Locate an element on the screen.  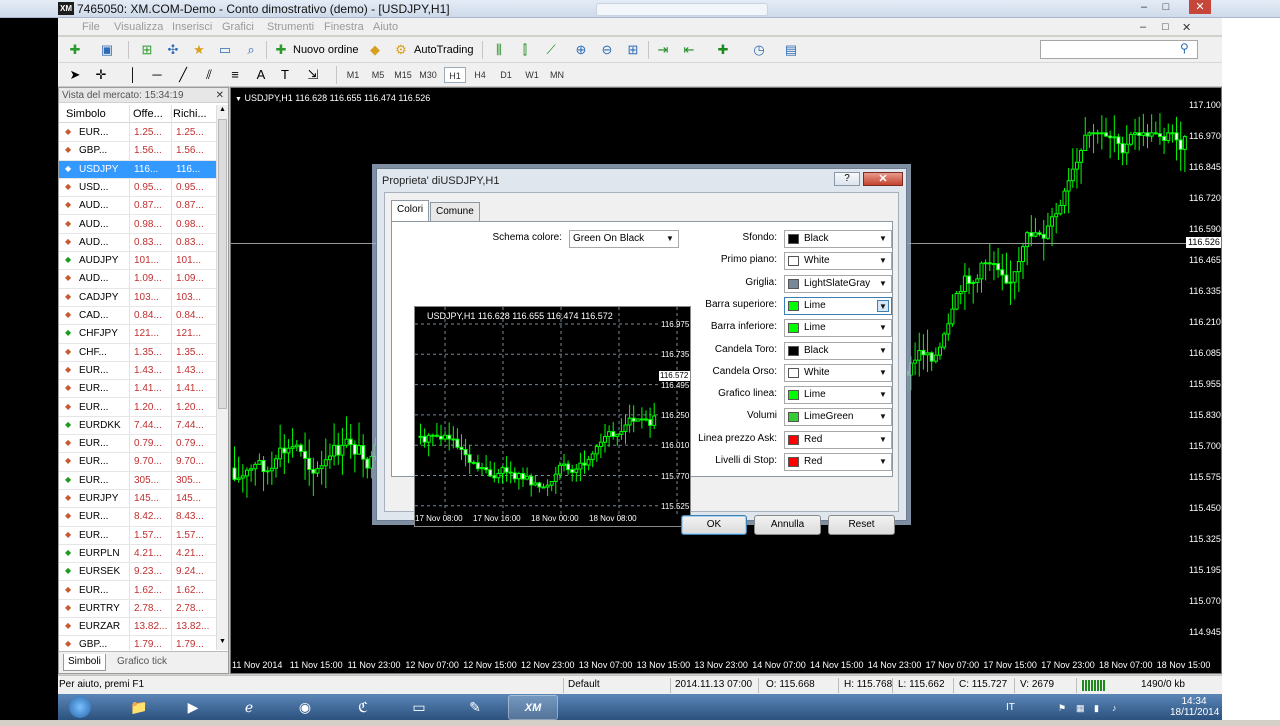
search-input is located at coordinates (1119, 49).